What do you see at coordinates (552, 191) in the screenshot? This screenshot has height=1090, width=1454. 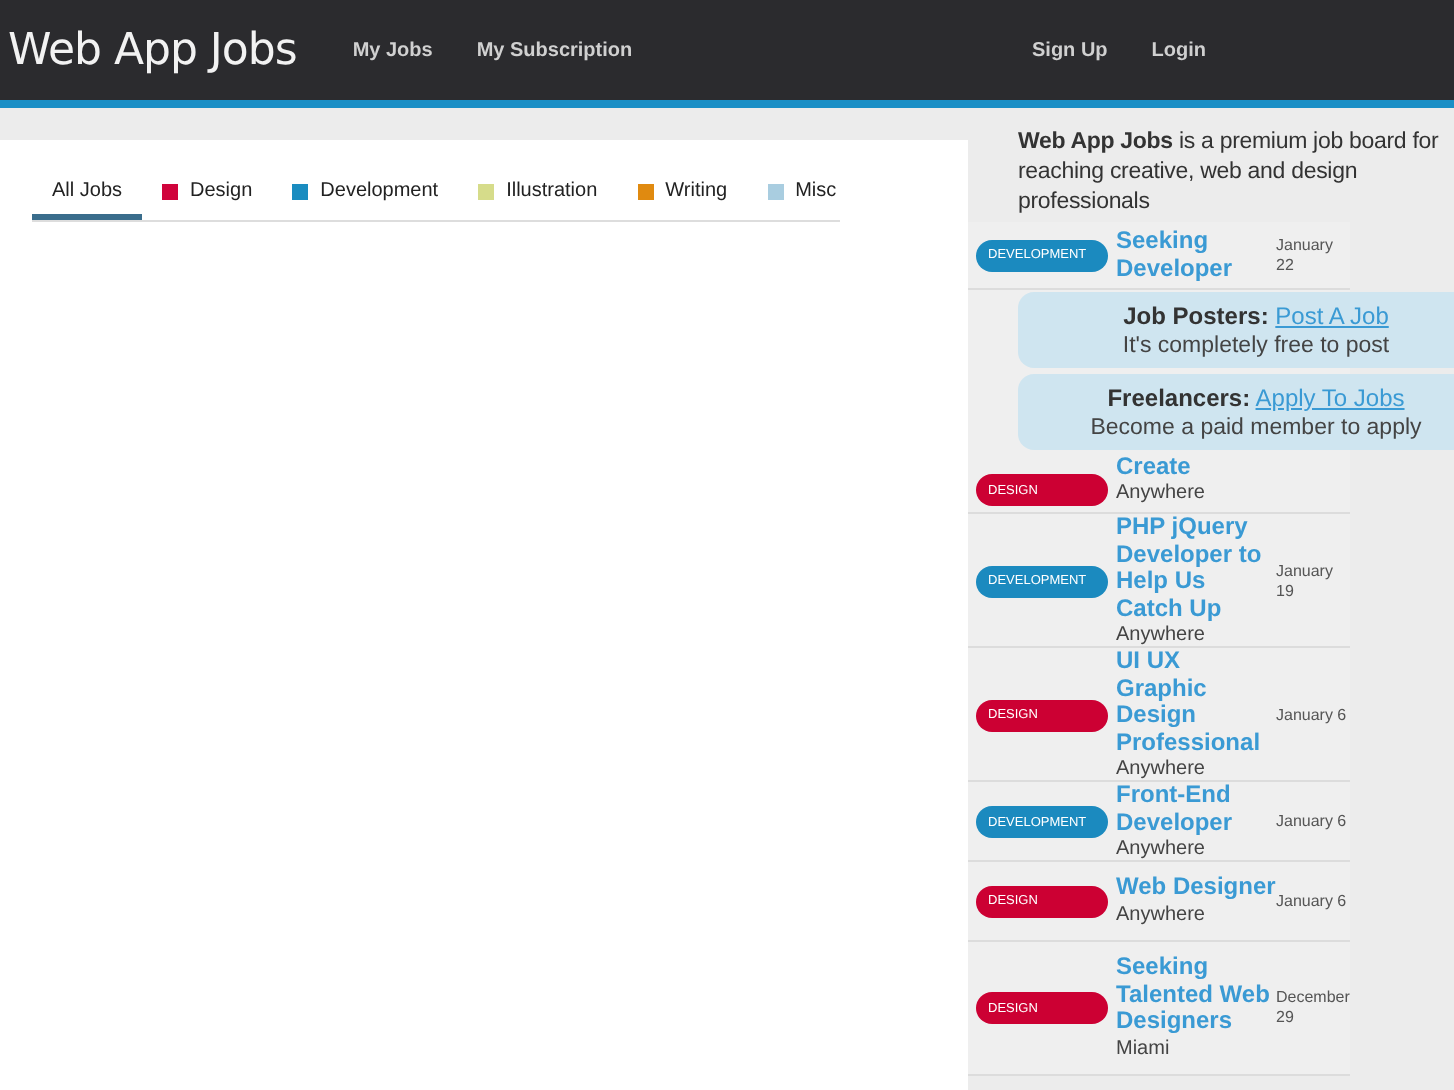 I see `tab-label: Illustration` at bounding box center [552, 191].